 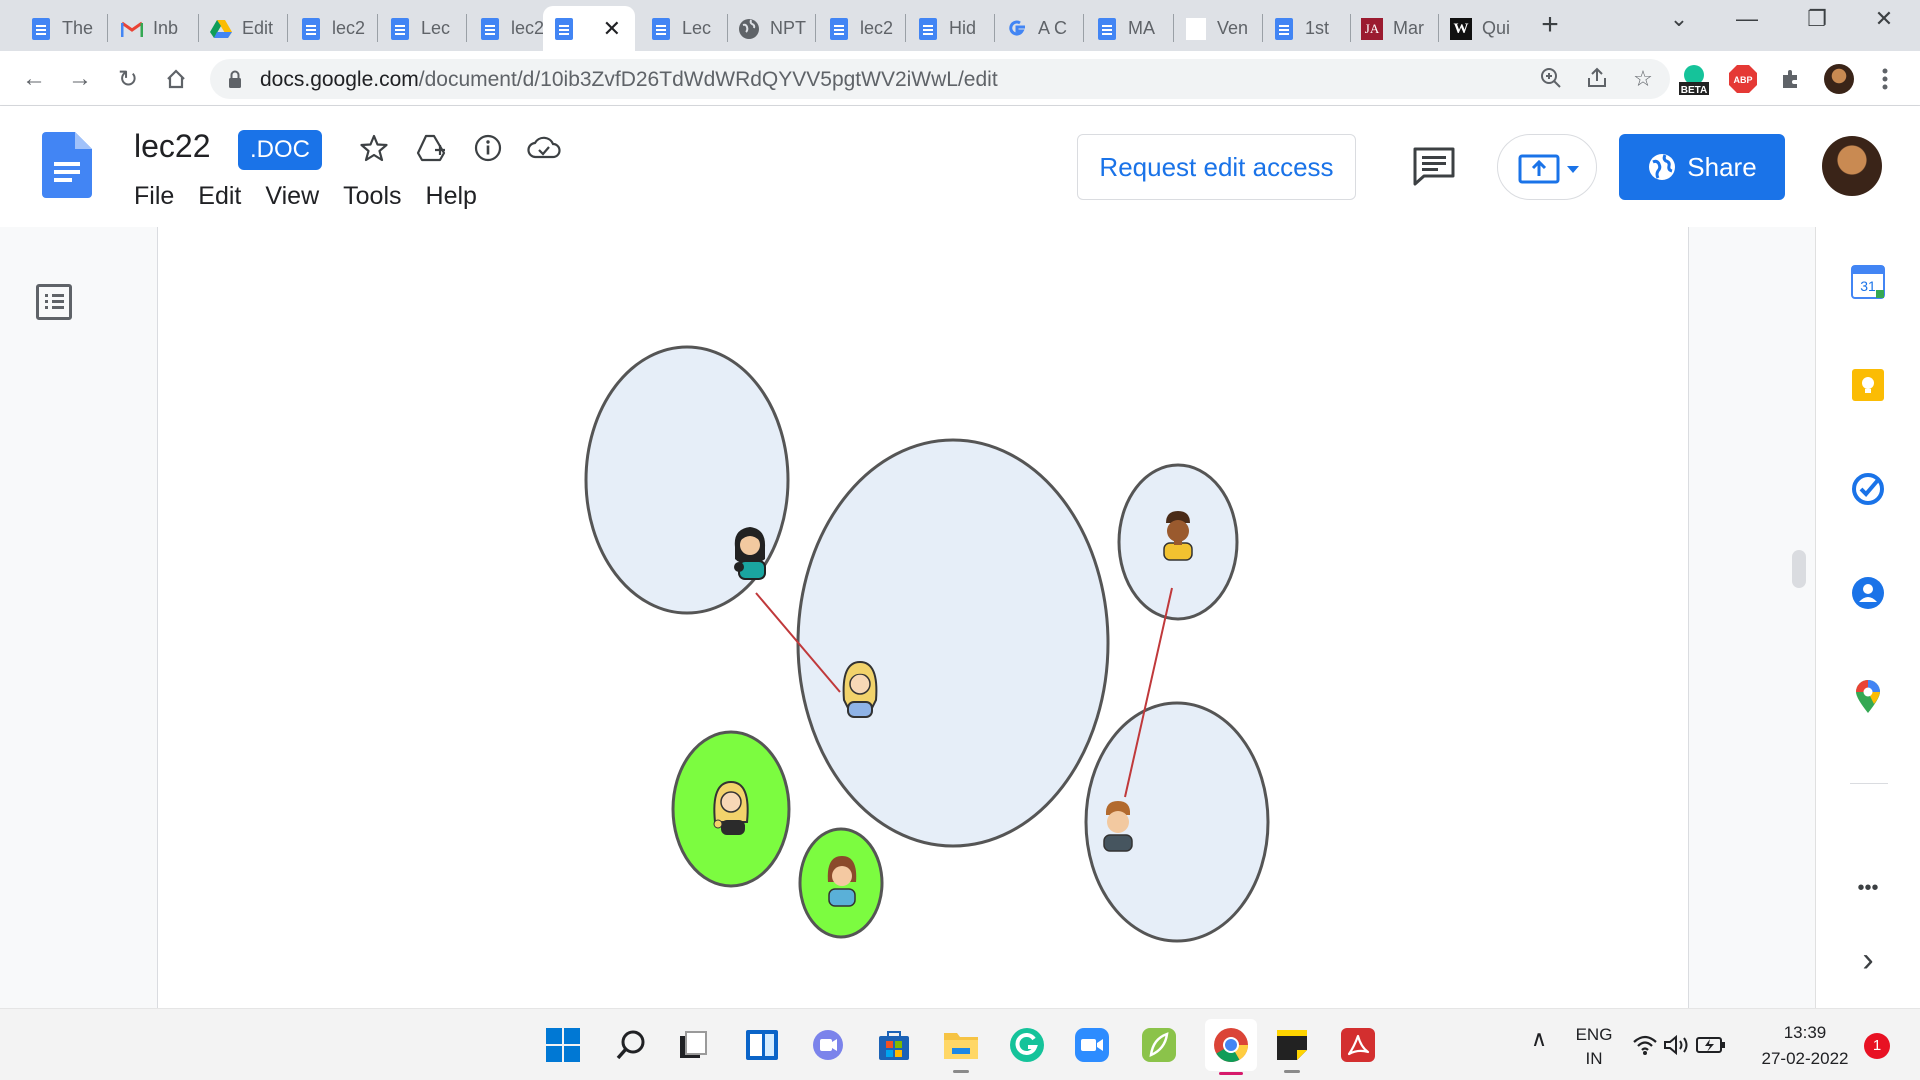 What do you see at coordinates (1141, 28) in the screenshot?
I see `tab-title: MA` at bounding box center [1141, 28].